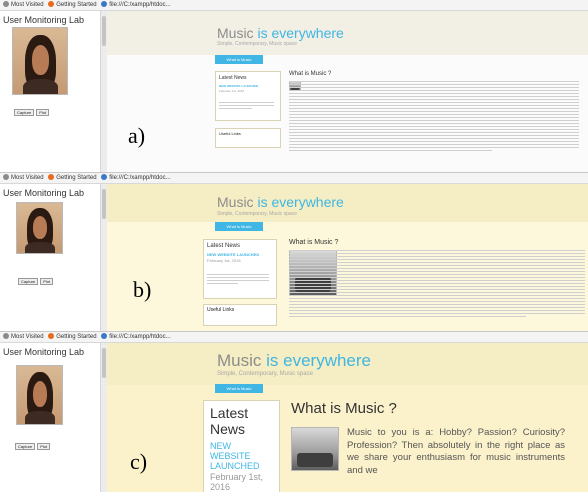 The height and width of the screenshot is (492, 588). I want to click on article-image, so click(315, 449).